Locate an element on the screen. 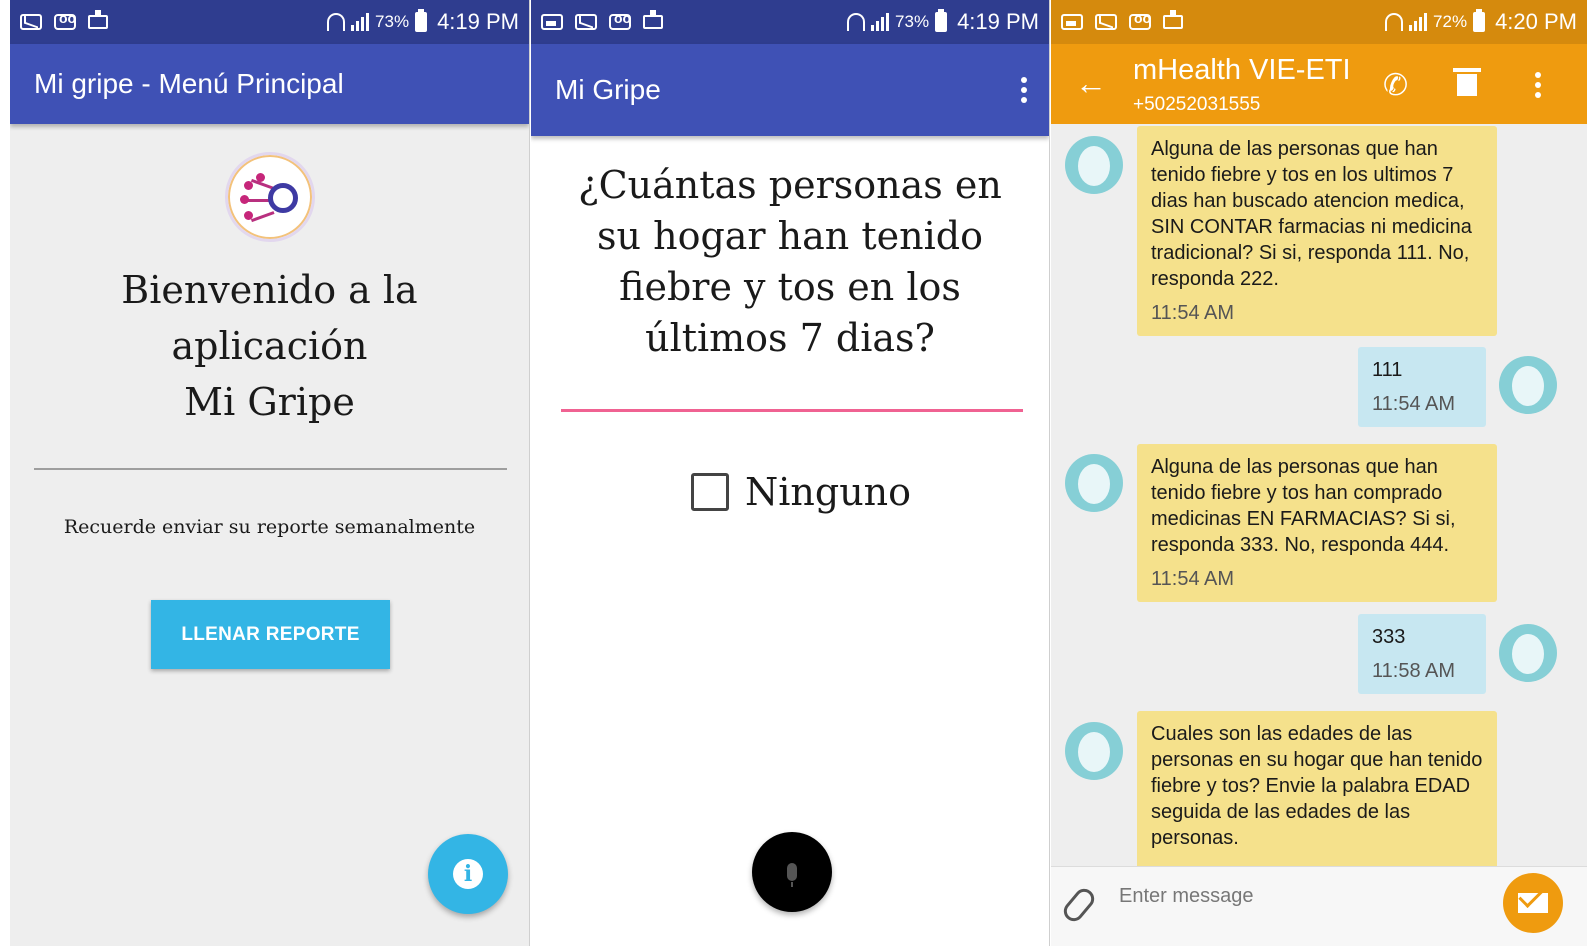  app-title: Mi Gripe is located at coordinates (608, 89).